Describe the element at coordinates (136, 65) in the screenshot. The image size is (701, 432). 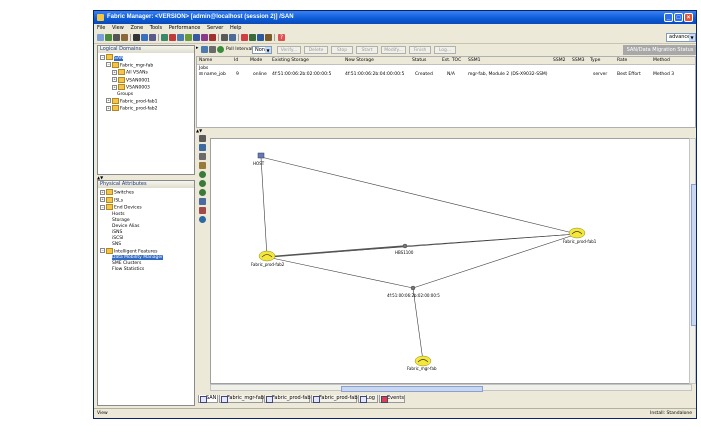
I see `tree-item-fabric-mgr: Fabric_mgr-fab` at that location.